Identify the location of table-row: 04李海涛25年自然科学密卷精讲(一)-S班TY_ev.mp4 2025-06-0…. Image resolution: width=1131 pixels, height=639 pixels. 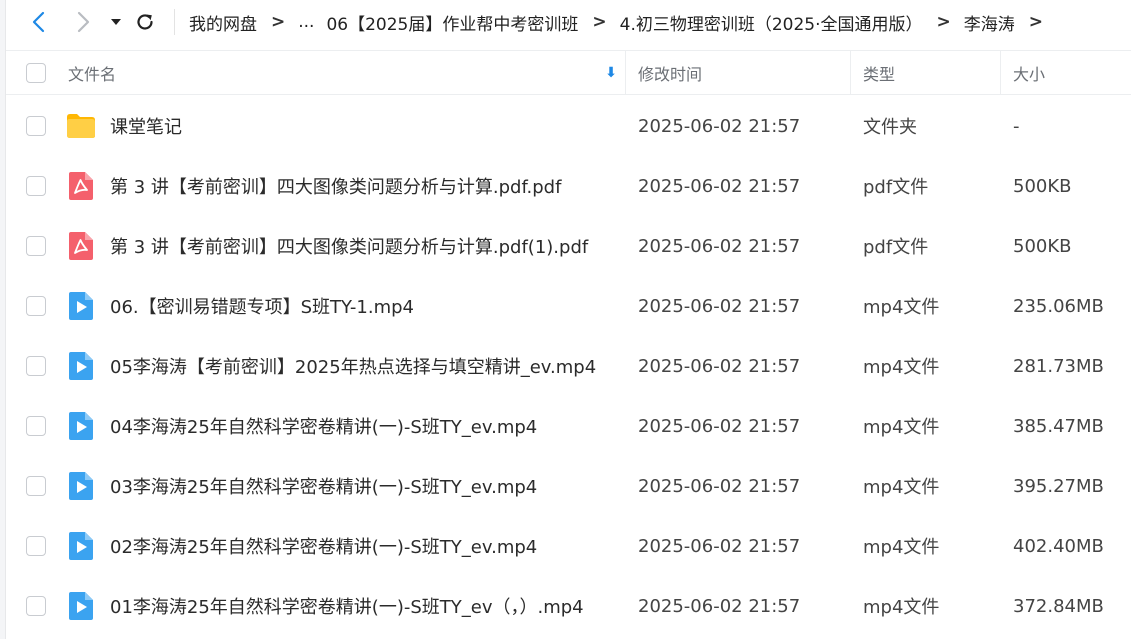
(568, 426).